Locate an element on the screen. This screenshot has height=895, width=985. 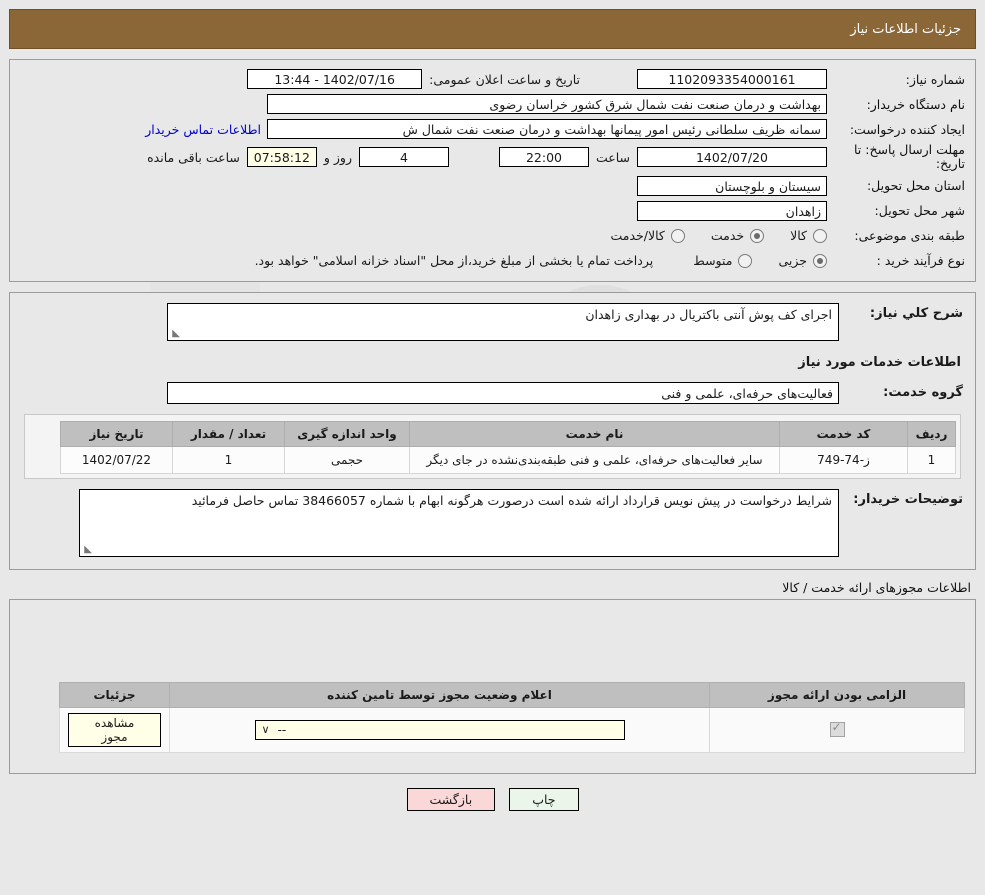
category-option-kala-khedmat: کالا/خدمت is located at coordinates (647, 236).